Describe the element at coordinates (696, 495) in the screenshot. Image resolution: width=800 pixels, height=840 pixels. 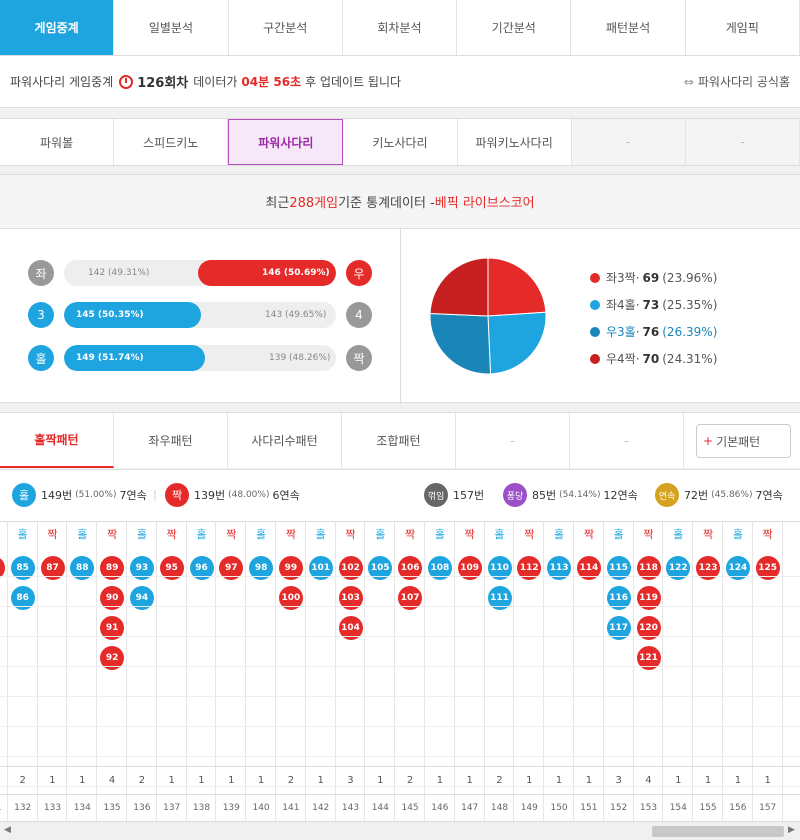
I see `summary-count: 72번` at that location.